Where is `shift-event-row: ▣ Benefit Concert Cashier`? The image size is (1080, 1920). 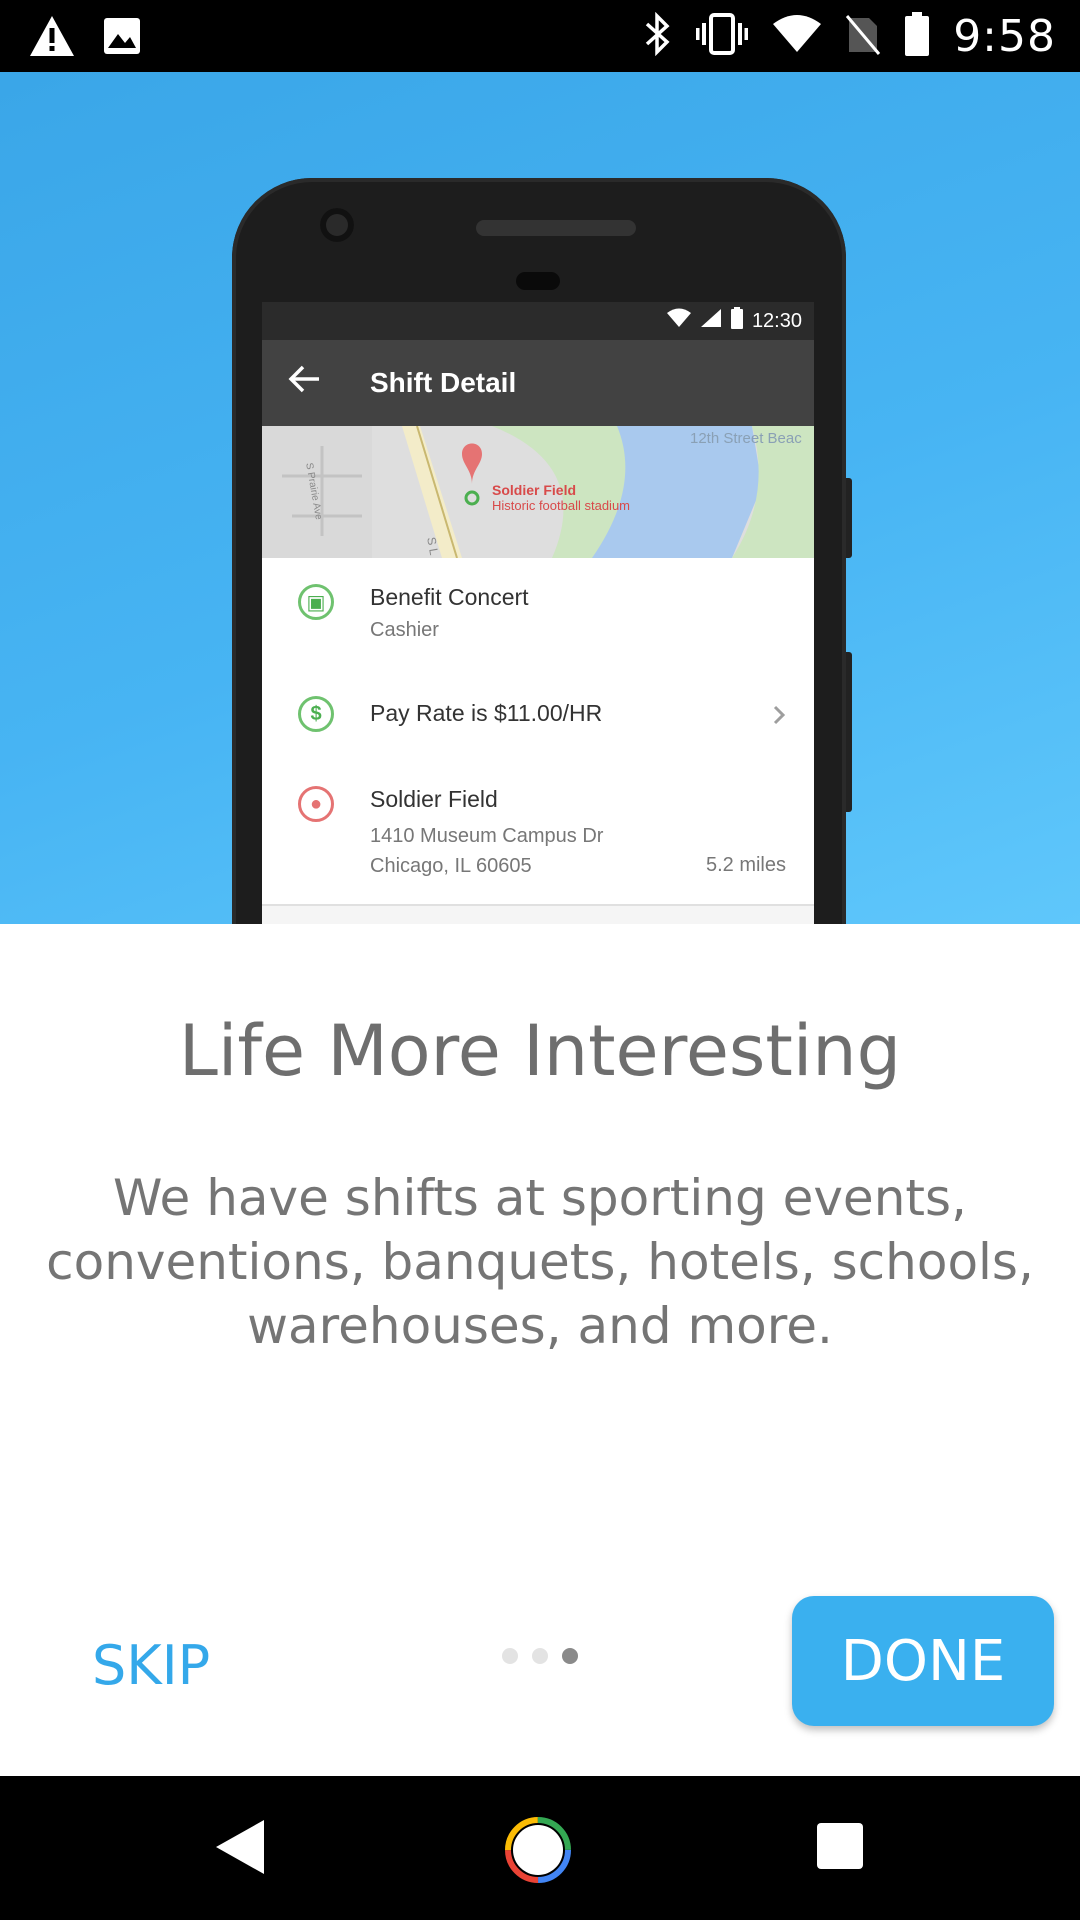 shift-event-row: ▣ Benefit Concert Cashier is located at coordinates (538, 614).